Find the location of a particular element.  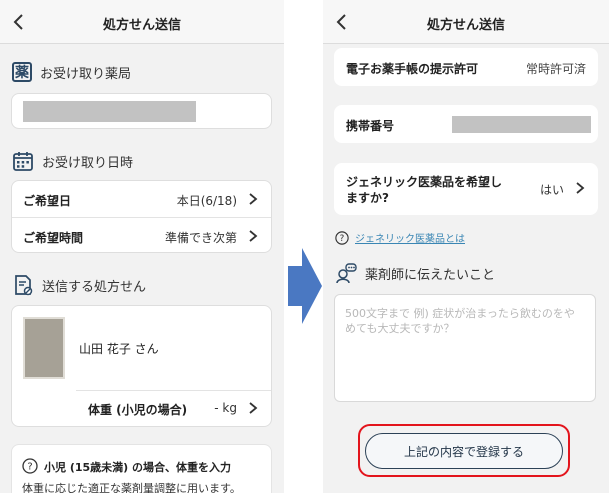

calendar-icon is located at coordinates (23, 161).